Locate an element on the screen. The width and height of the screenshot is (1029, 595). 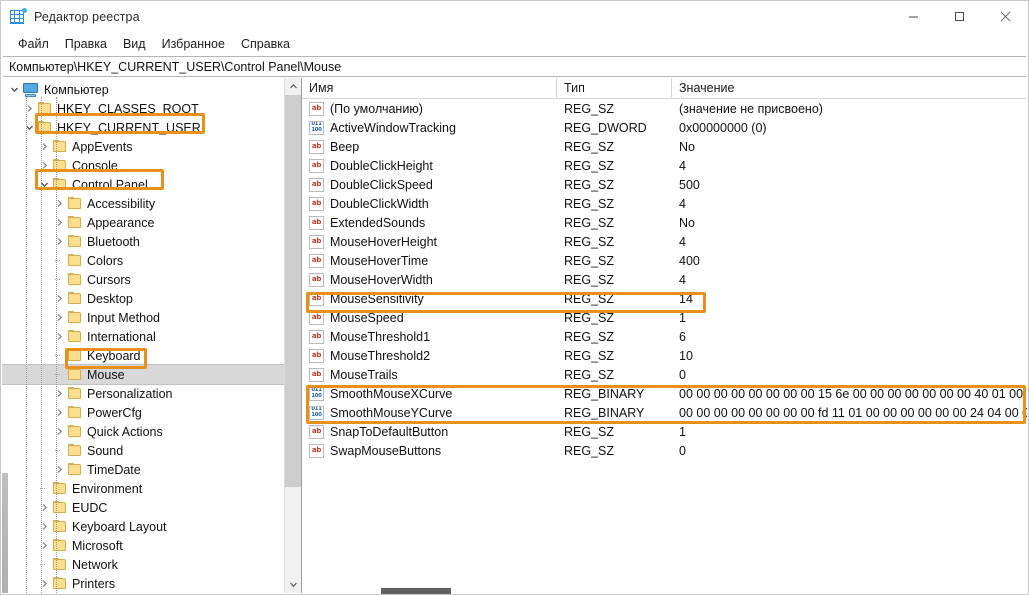
chevron-up-icon is located at coordinates (293, 86).